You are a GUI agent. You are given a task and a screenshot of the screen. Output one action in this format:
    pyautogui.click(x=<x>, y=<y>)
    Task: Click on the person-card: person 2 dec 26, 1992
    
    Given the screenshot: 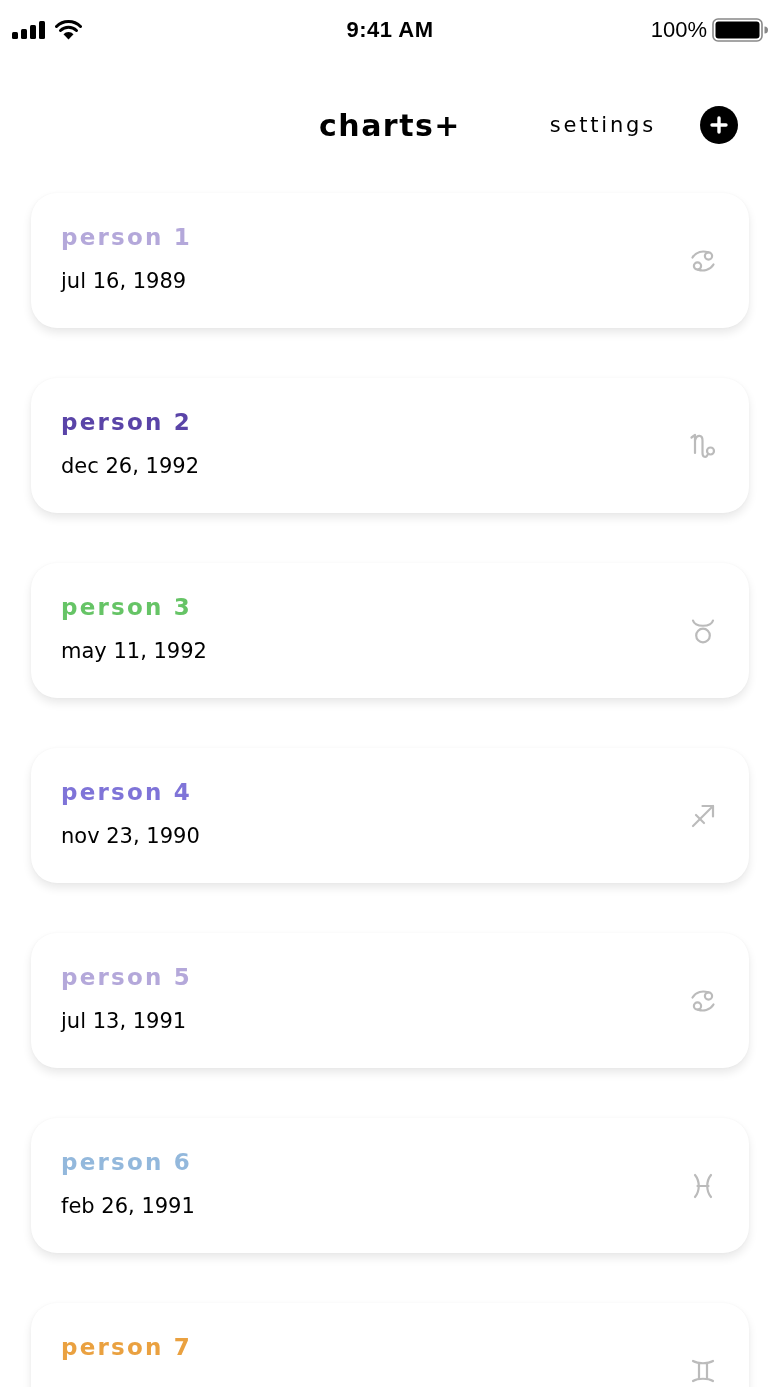 What is the action you would take?
    pyautogui.click(x=390, y=445)
    